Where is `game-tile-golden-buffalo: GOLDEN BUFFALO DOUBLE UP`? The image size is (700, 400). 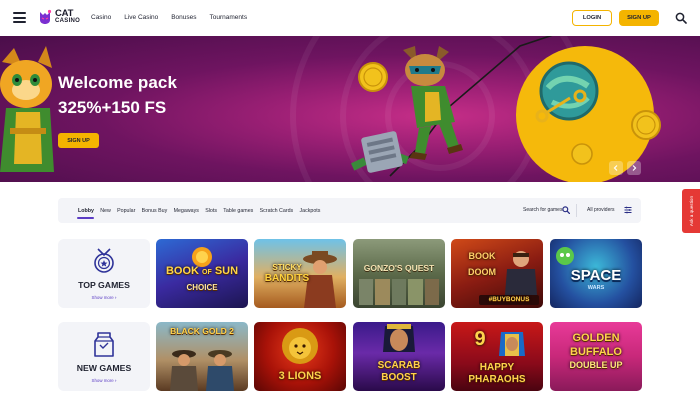
game-tile-golden-buffalo: GOLDEN BUFFALO DOUBLE UP is located at coordinates (596, 356).